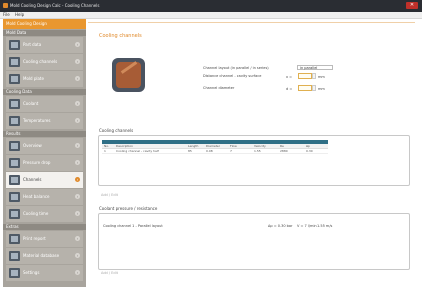  Describe the element at coordinates (289, 89) in the screenshot. I see `diameter-prefix: d =` at that location.